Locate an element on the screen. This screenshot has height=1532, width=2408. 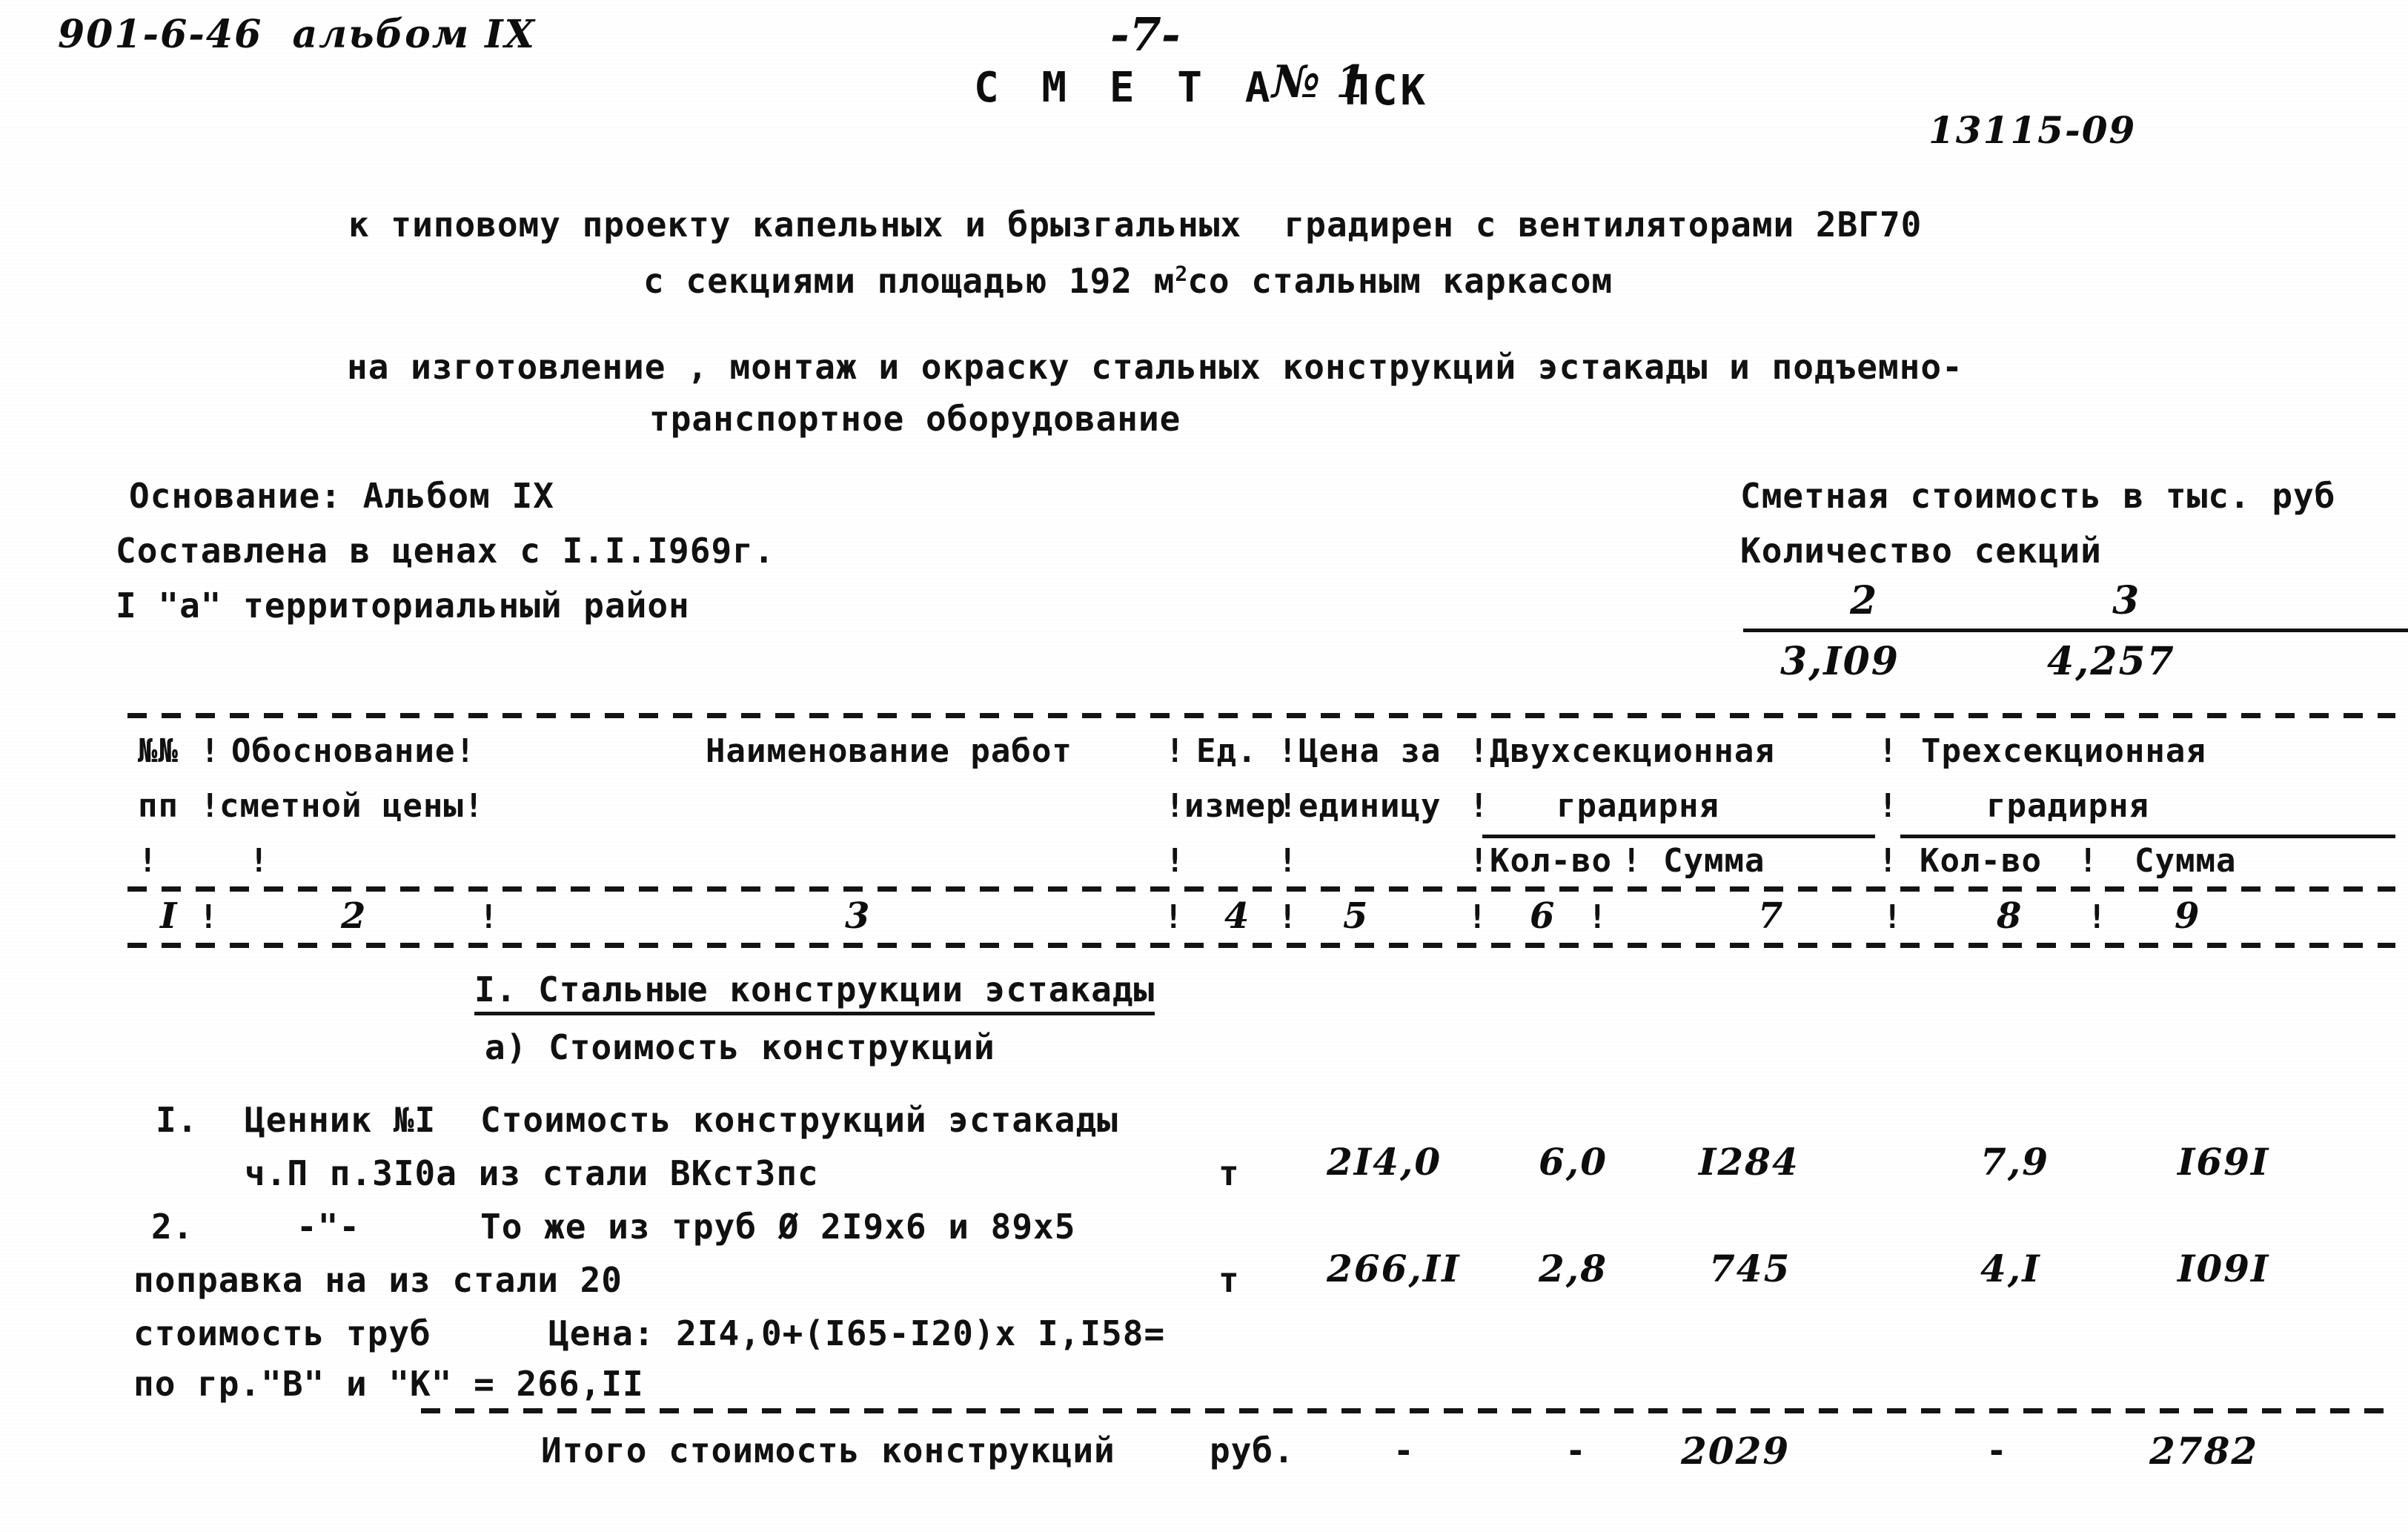
table-colnum-4: 4 is located at coordinates (1238, 916).